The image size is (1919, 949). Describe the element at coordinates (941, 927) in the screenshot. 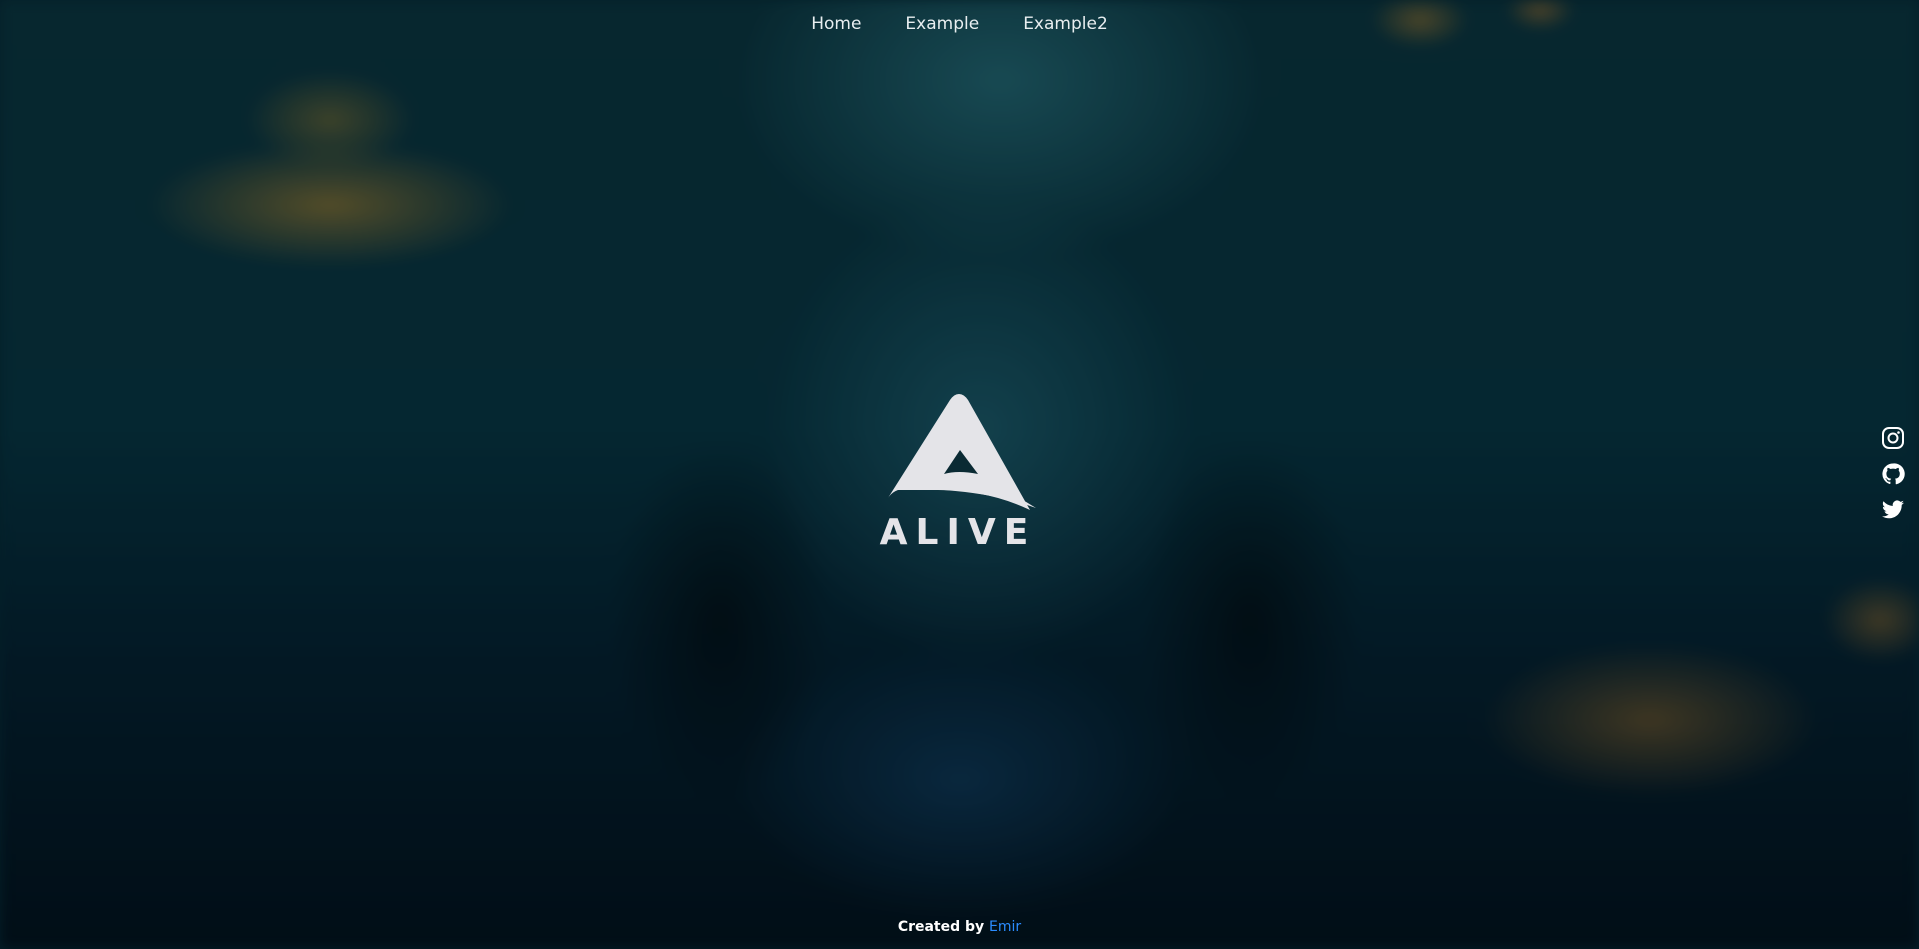

I see `footer-credit-label: Created by` at that location.